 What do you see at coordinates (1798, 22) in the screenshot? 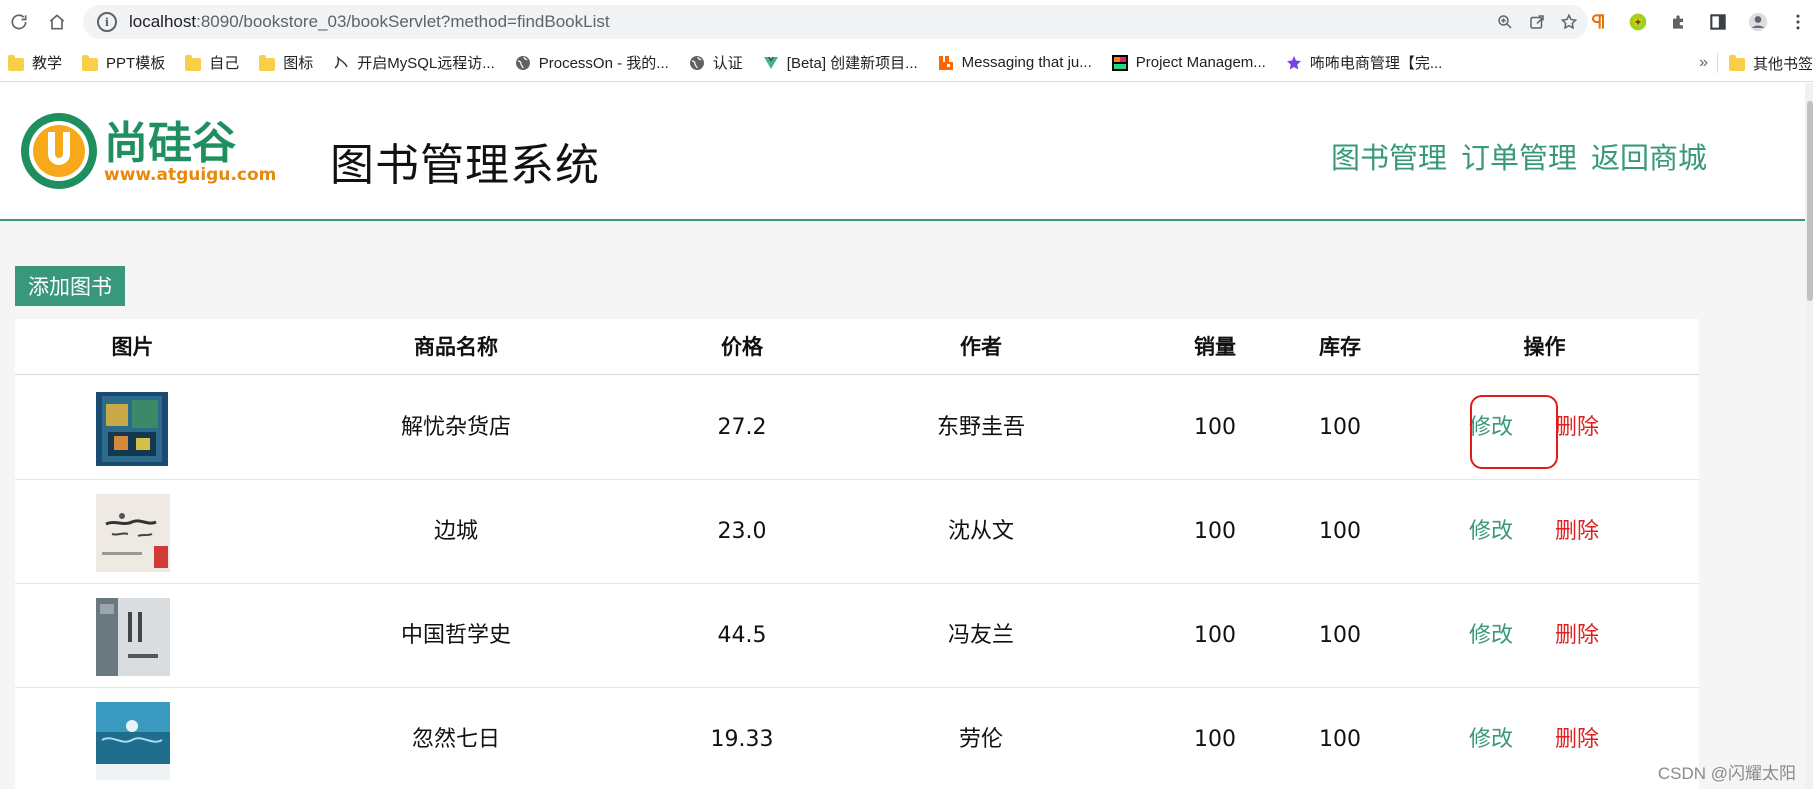
I see `menu-kebab-icon` at bounding box center [1798, 22].